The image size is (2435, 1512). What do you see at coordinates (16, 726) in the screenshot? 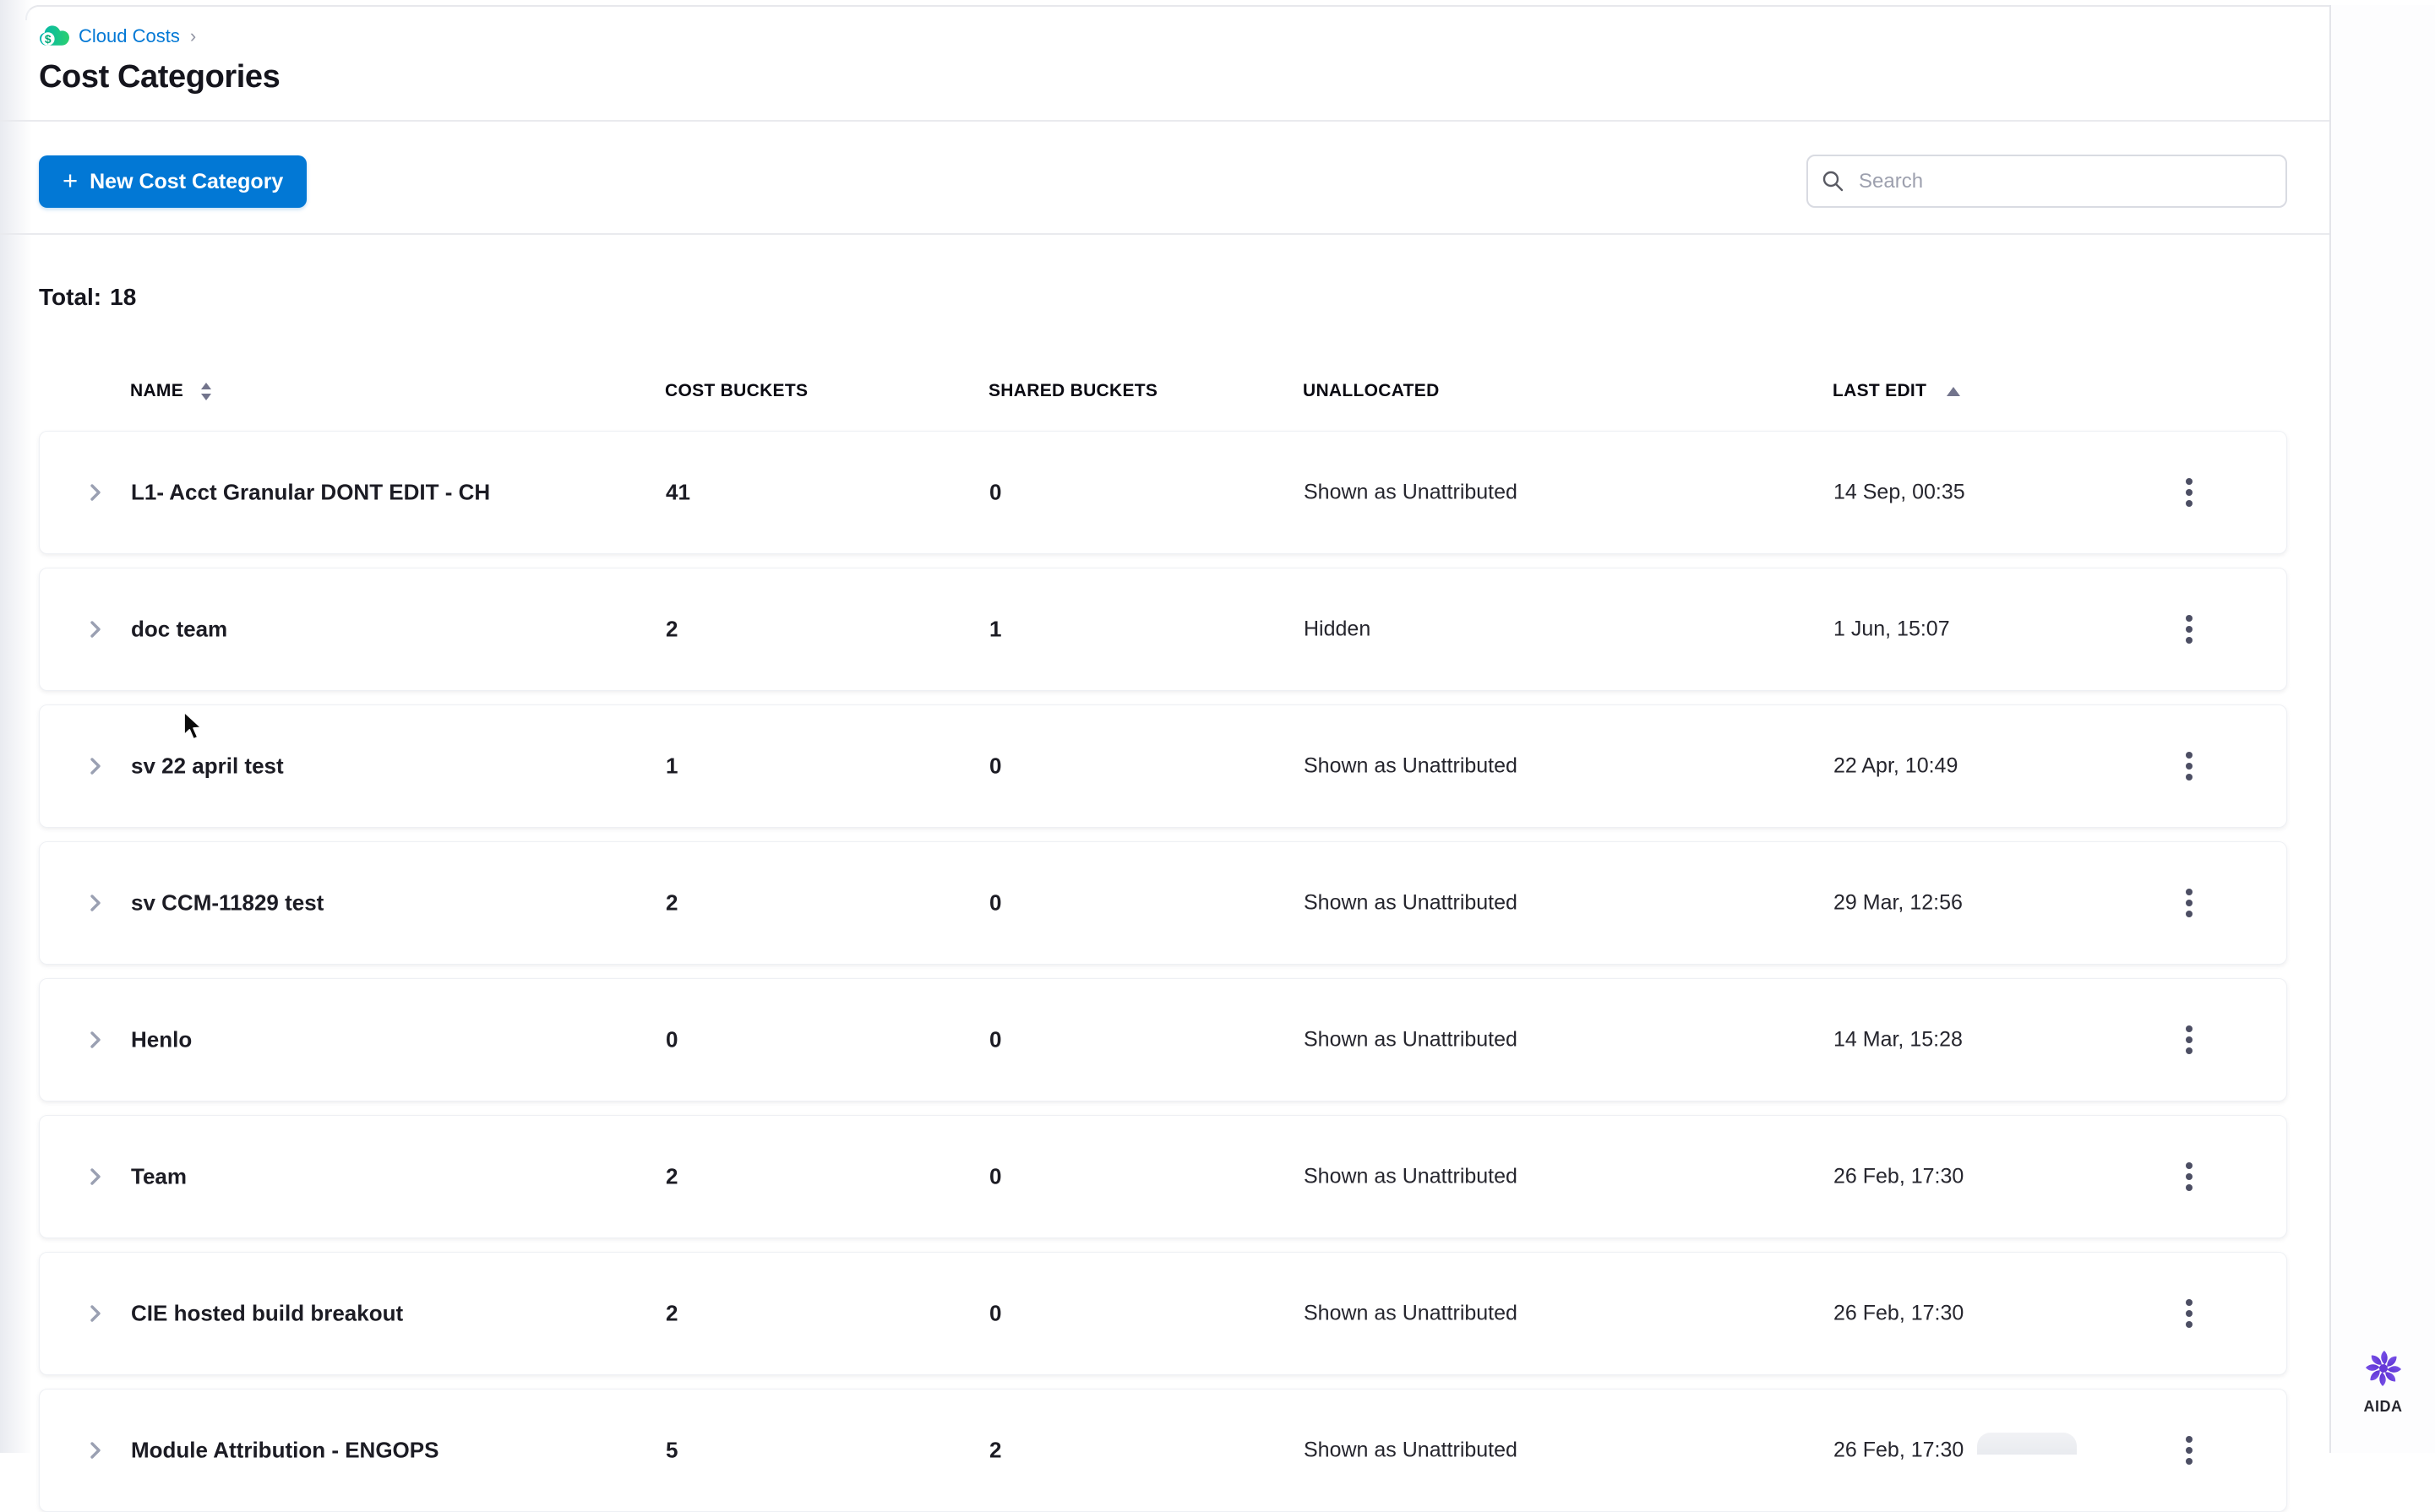
I see `collapsed-nav-edge` at bounding box center [16, 726].